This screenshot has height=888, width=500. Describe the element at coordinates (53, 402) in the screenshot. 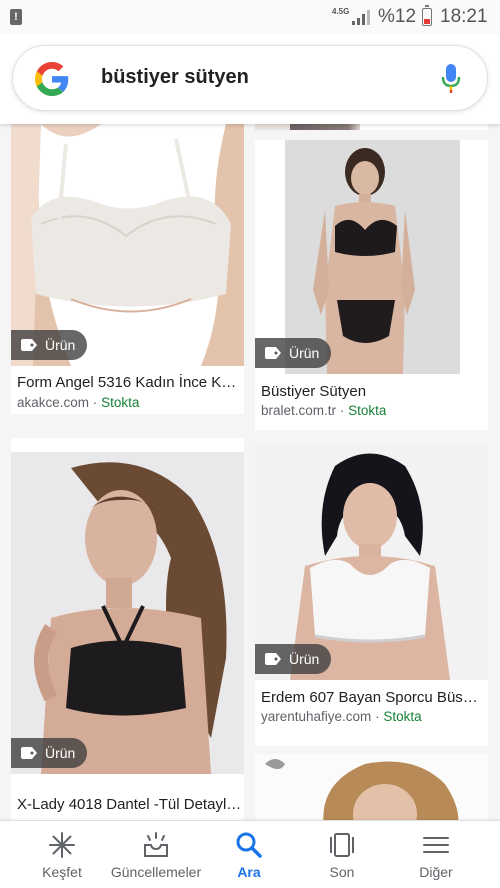

I see `source-domain: akakce.com` at that location.